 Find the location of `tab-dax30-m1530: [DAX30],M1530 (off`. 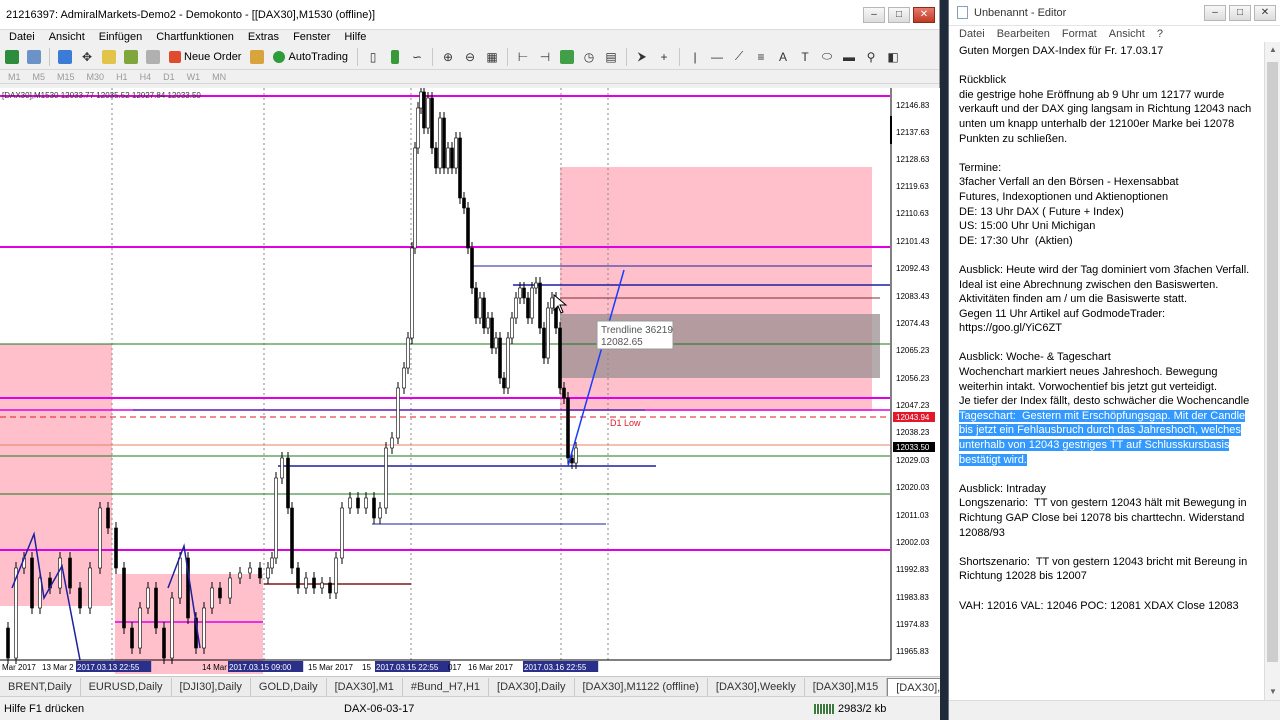

tab-dax30-m1530: [DAX30],M1530 (off is located at coordinates (913, 686).